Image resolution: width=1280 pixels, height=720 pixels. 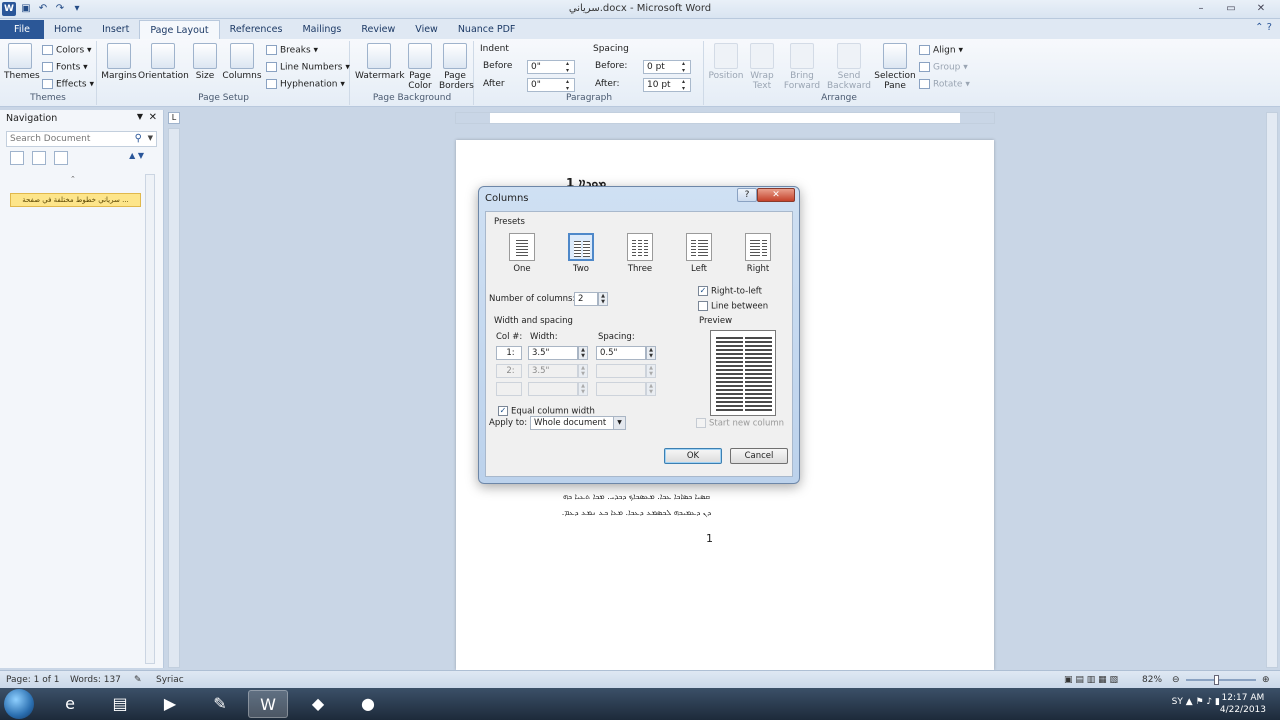 I want to click on selection-pane-button: Selection Pane, so click(x=895, y=67).